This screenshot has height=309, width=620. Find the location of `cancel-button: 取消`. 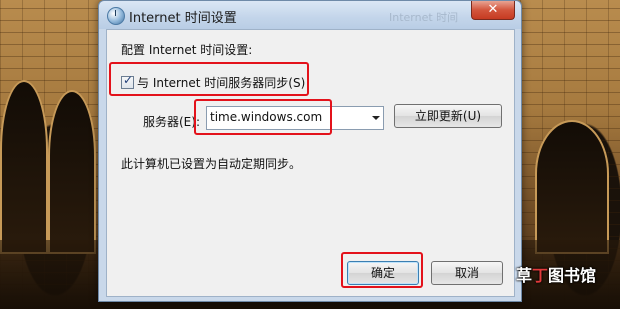

cancel-button: 取消 is located at coordinates (467, 273).